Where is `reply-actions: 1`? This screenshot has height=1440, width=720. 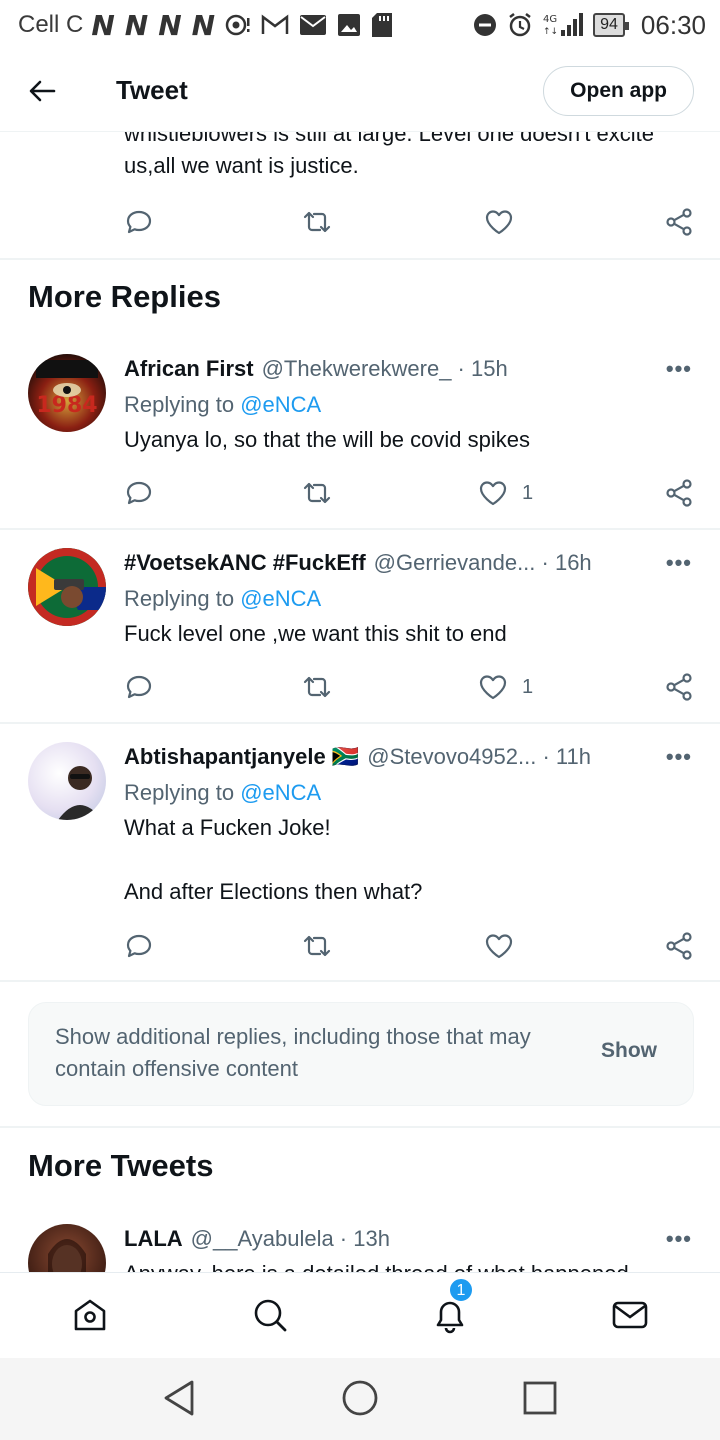
reply-actions: 1 is located at coordinates (409, 687).